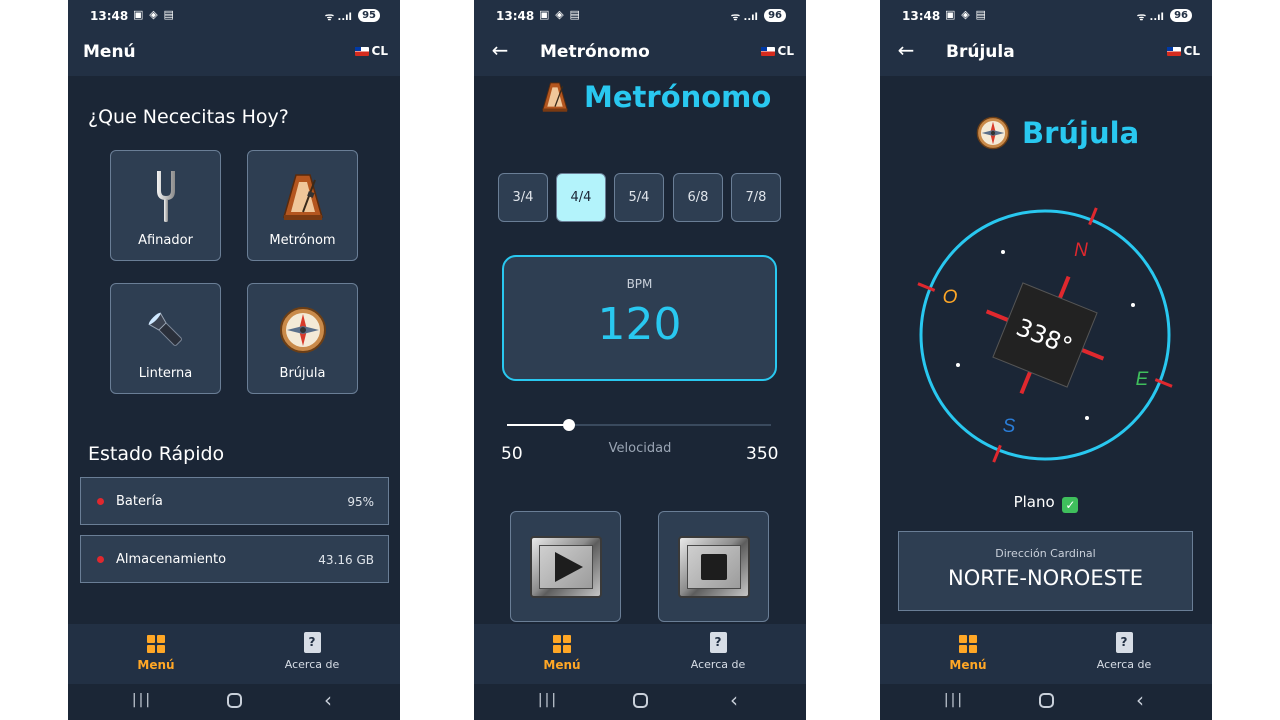 This screenshot has height=720, width=1280. Describe the element at coordinates (234, 501) in the screenshot. I see `status-item-battery: Batería 95%` at that location.